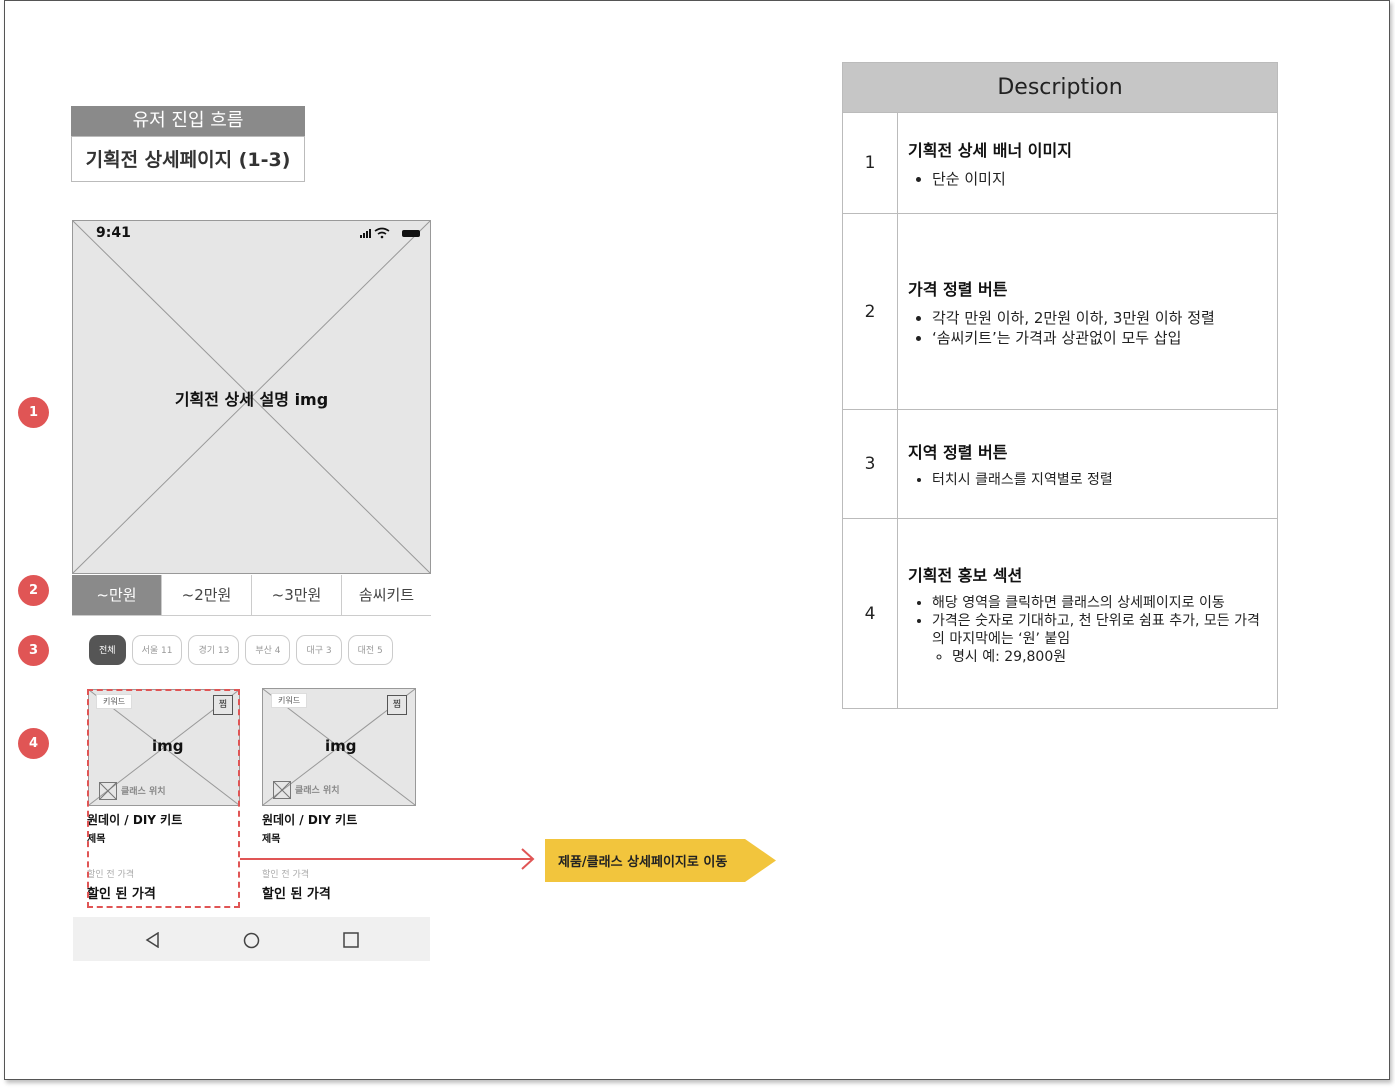 The width and height of the screenshot is (1395, 1088). I want to click on card-image-placeholder: 키워드 찜 img 클래스 위치, so click(339, 747).